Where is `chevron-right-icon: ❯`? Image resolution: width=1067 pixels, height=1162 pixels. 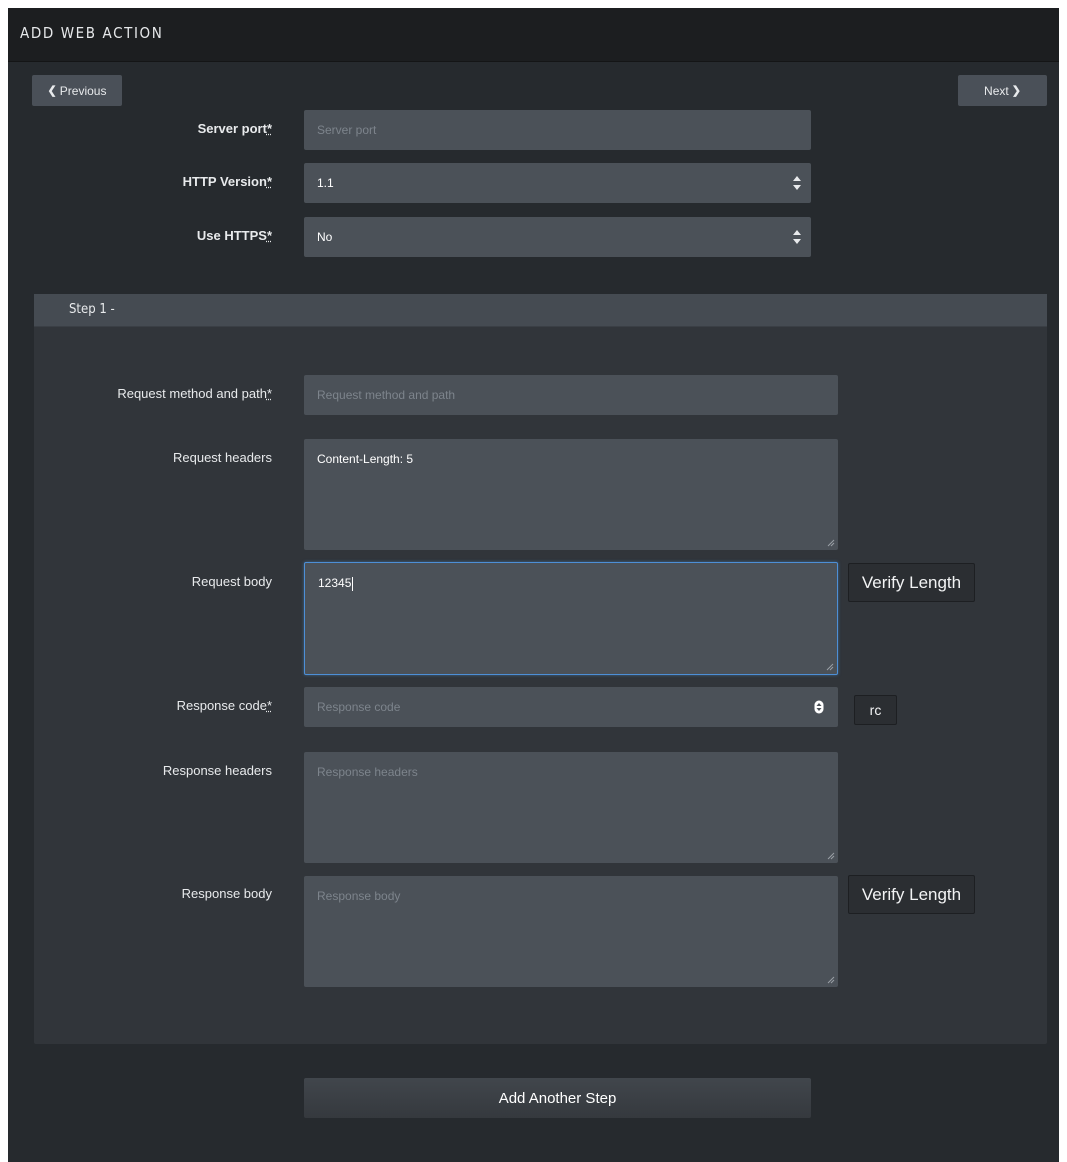 chevron-right-icon: ❯ is located at coordinates (1016, 91).